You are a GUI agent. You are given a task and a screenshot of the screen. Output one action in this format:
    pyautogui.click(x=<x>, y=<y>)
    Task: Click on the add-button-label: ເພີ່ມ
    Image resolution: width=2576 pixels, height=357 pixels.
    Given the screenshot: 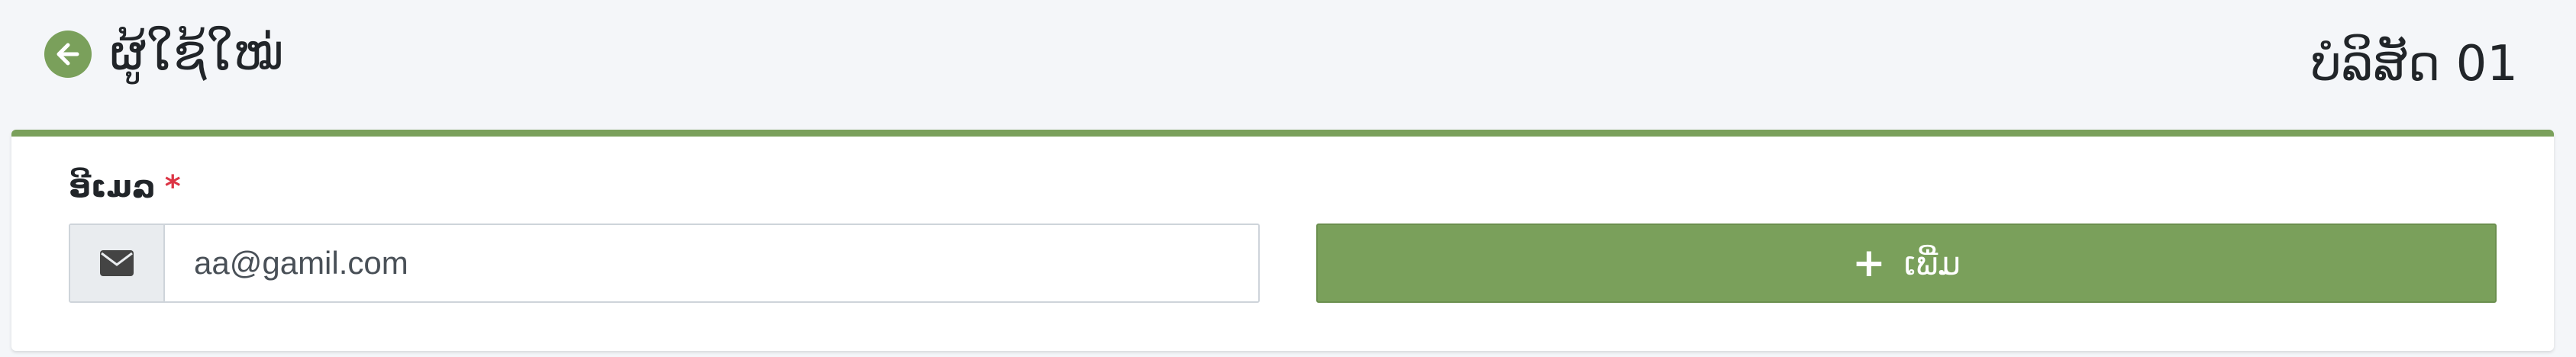 What is the action you would take?
    pyautogui.click(x=1932, y=263)
    